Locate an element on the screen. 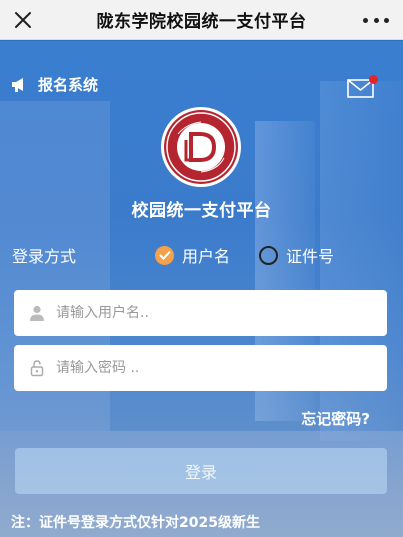  password-field is located at coordinates (200, 368).